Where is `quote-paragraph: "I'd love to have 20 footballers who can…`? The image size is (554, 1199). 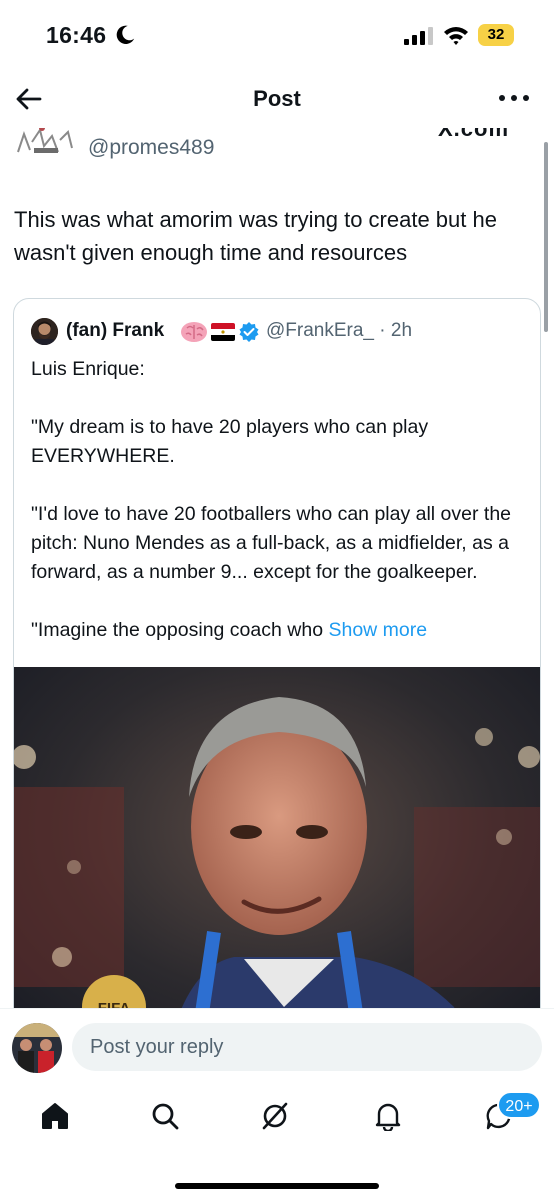 quote-paragraph: "I'd love to have 20 footballers who can… is located at coordinates (271, 543).